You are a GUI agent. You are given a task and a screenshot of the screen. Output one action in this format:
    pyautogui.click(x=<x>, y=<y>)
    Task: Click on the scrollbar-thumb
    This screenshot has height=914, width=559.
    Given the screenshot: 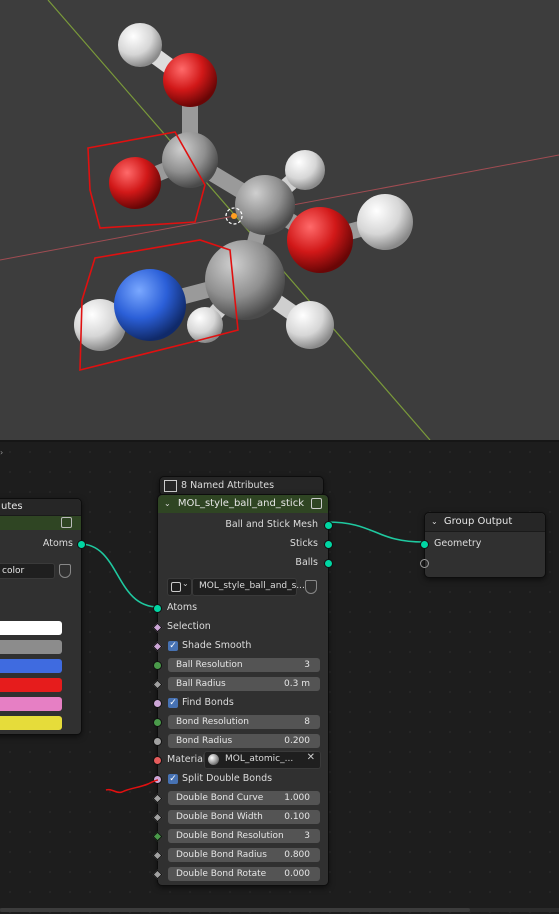 What is the action you would take?
    pyautogui.click(x=235, y=910)
    